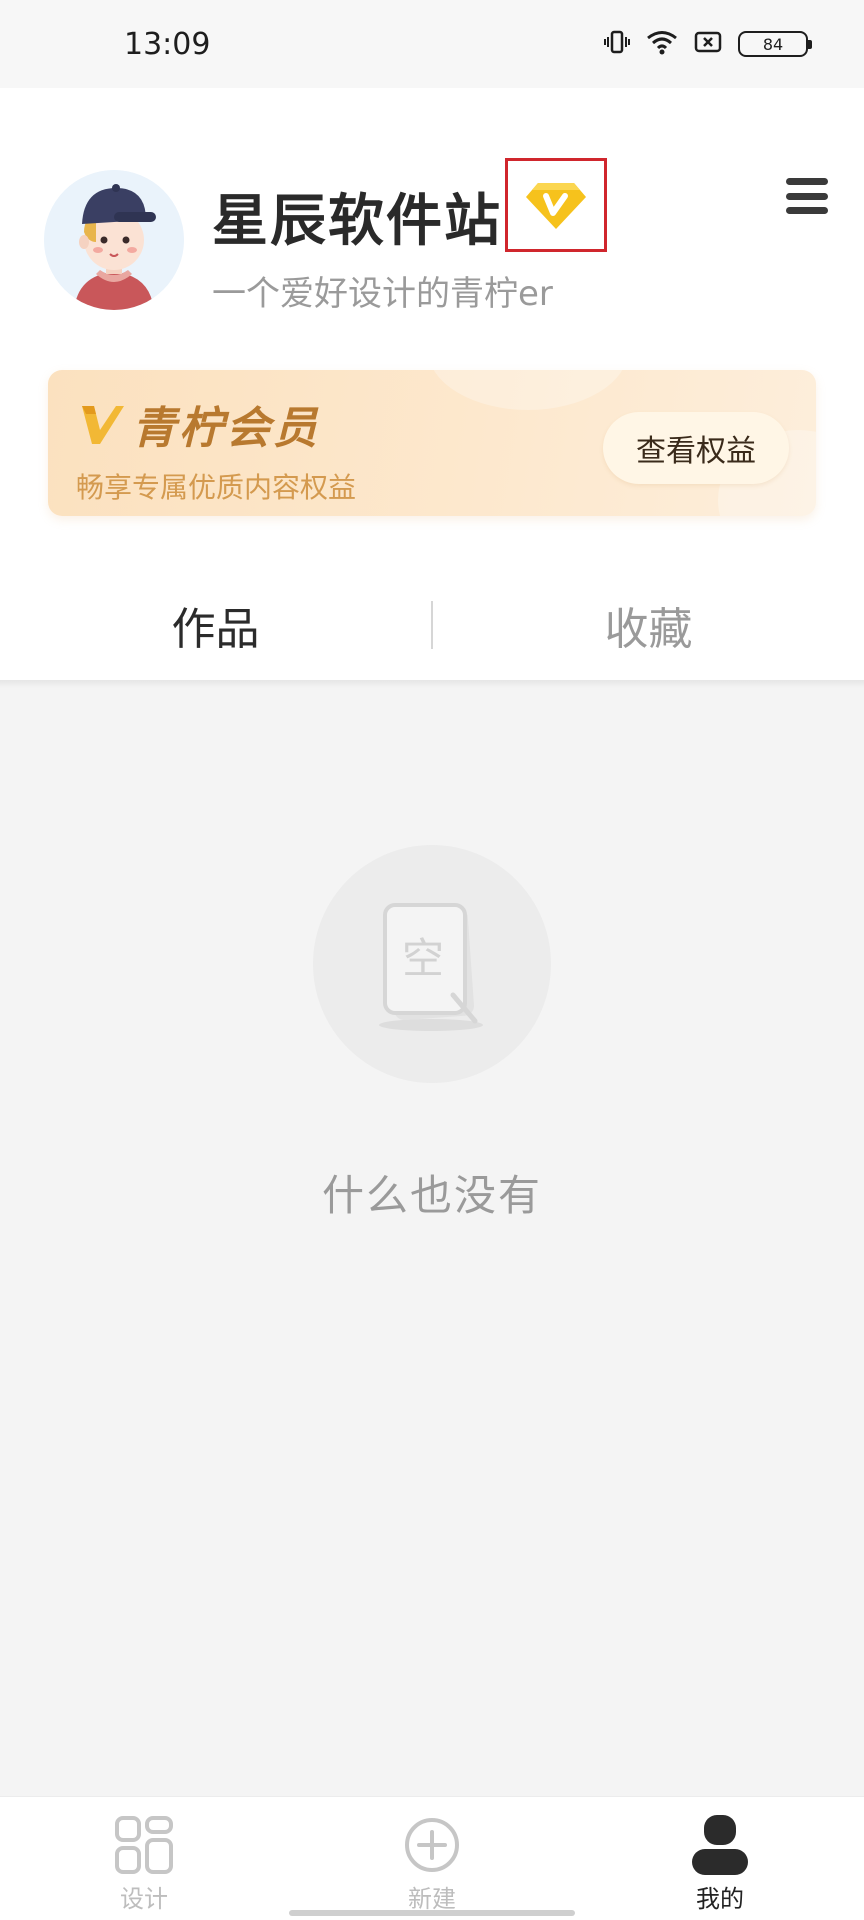 This screenshot has height=1920, width=864. What do you see at coordinates (423, 958) in the screenshot?
I see `empty-icon-text: 空` at bounding box center [423, 958].